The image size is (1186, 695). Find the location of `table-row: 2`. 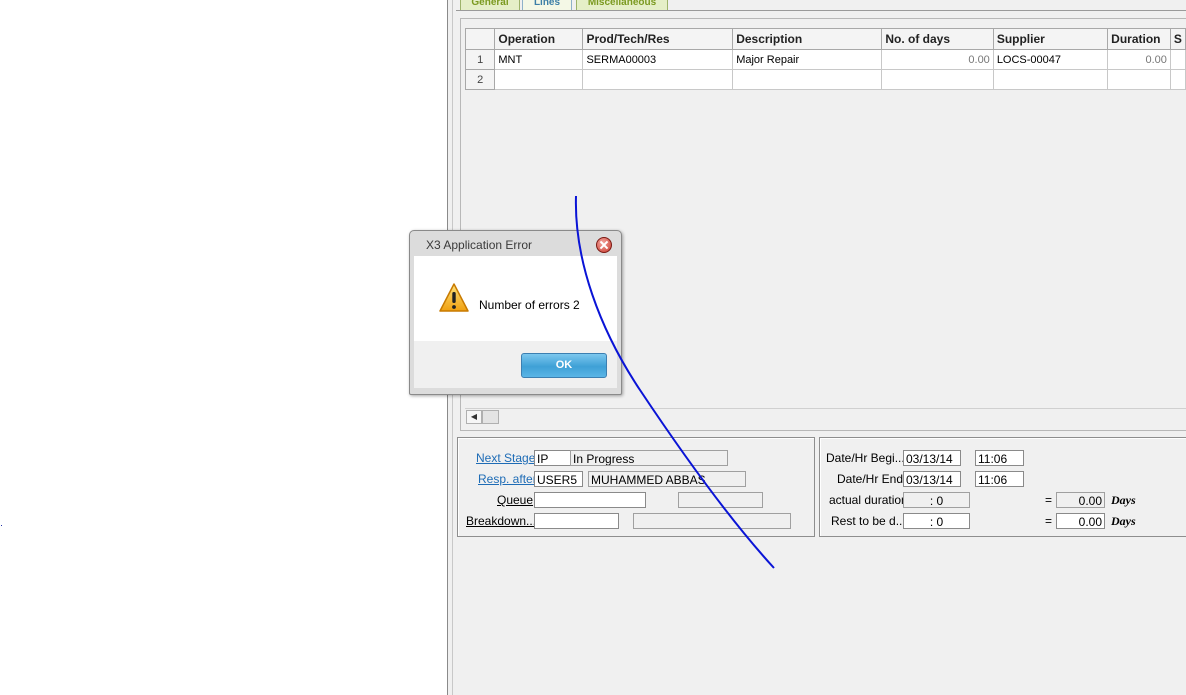

table-row: 2 is located at coordinates (825, 79).